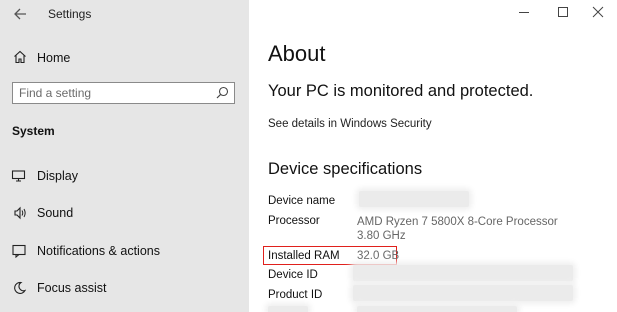  I want to click on installed-ram-value: 32.0 GB, so click(378, 256).